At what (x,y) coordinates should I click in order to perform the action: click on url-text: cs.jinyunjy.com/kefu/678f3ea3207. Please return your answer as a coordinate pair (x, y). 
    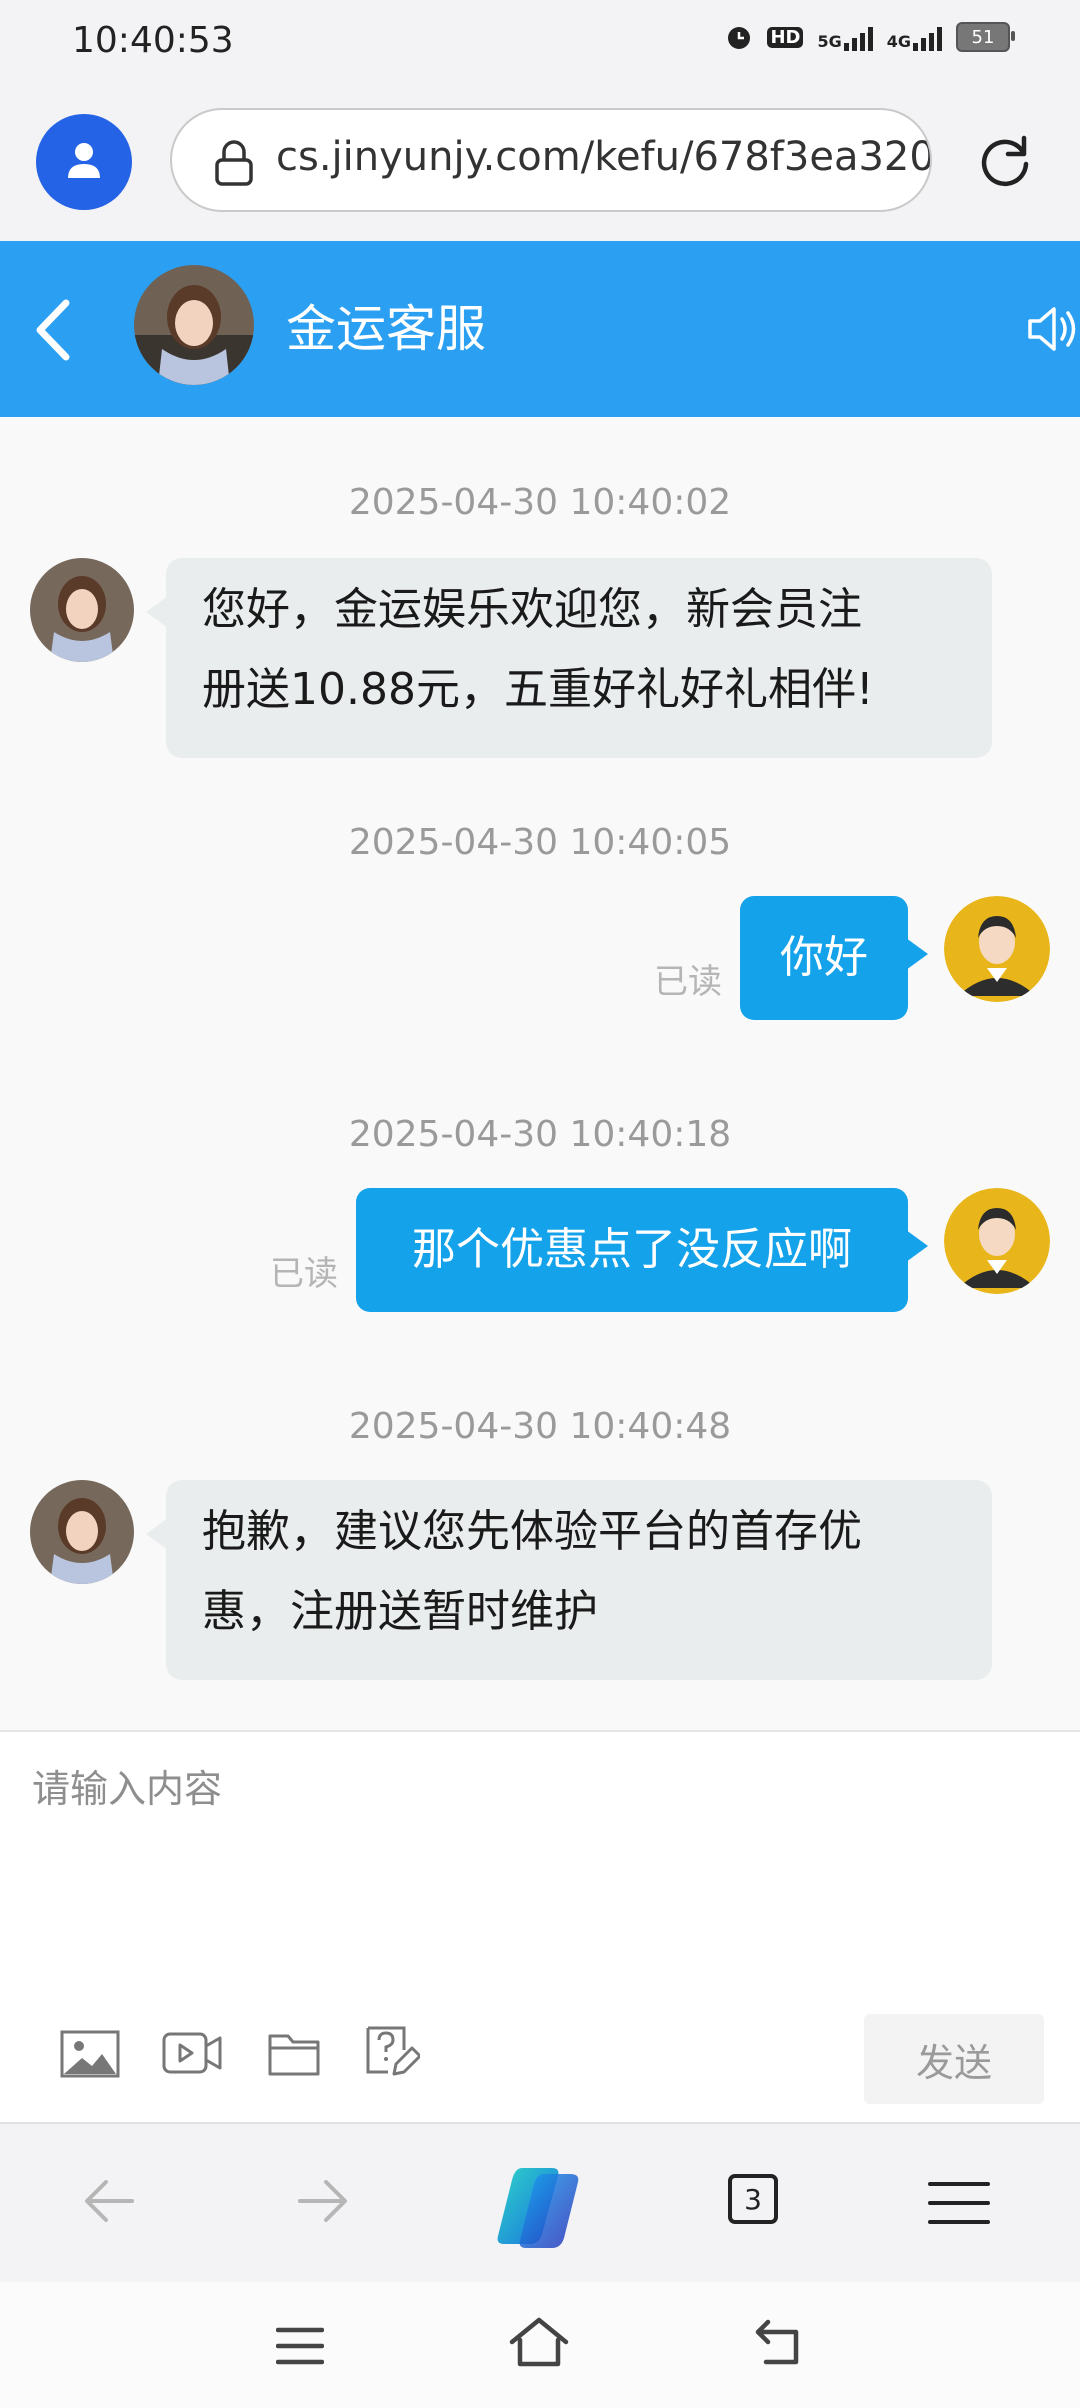
    Looking at the image, I should click on (604, 157).